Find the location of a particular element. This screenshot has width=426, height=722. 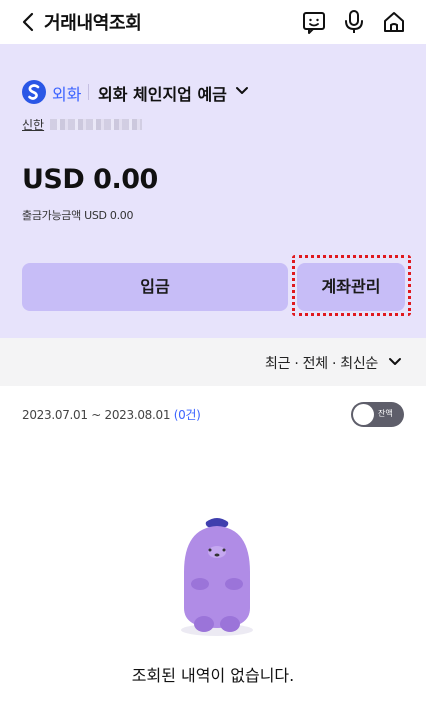

period-range: 2023.07.01 ~ 2023.08.01 (0건) is located at coordinates (111, 414).